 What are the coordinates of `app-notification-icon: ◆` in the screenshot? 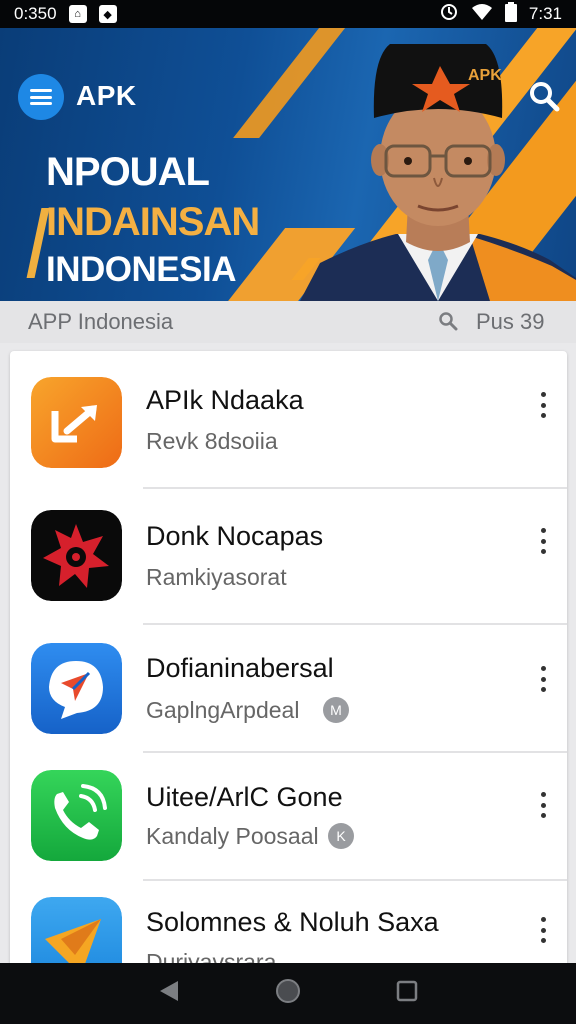 It's located at (107, 14).